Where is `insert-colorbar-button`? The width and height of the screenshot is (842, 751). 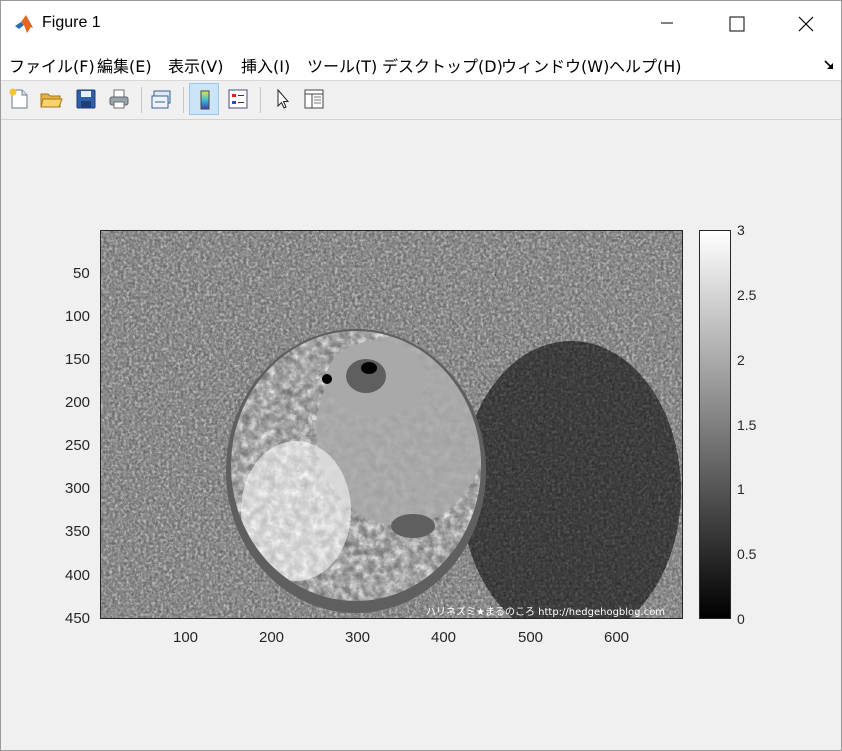
insert-colorbar-button is located at coordinates (204, 99).